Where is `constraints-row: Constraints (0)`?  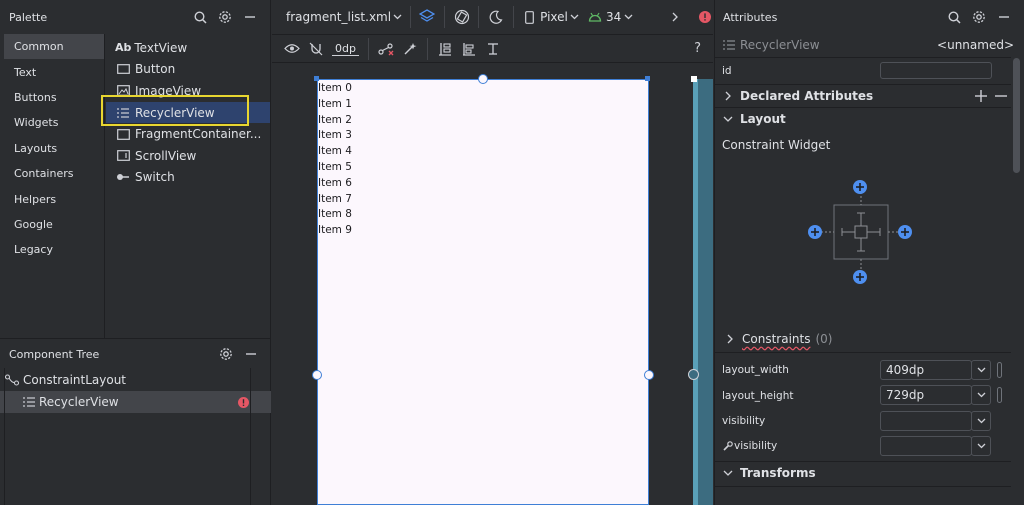
constraints-row: Constraints (0) is located at coordinates (862, 339).